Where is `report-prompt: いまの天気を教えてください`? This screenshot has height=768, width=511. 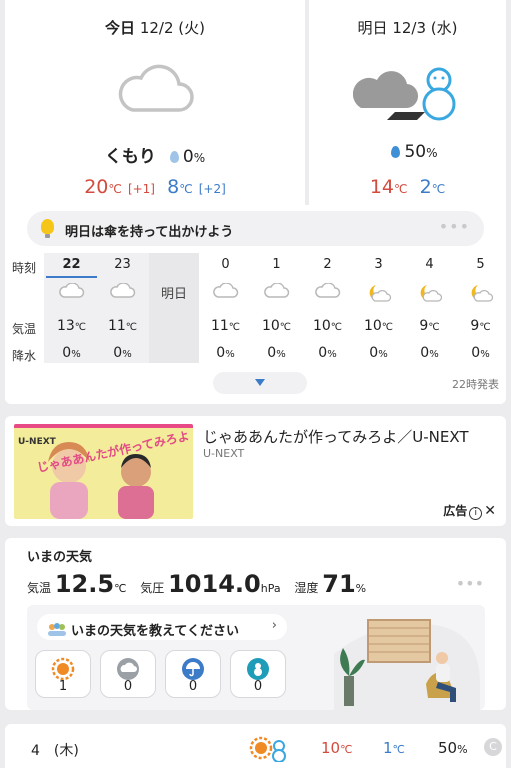
report-prompt: いまの天気を教えてください is located at coordinates (155, 631).